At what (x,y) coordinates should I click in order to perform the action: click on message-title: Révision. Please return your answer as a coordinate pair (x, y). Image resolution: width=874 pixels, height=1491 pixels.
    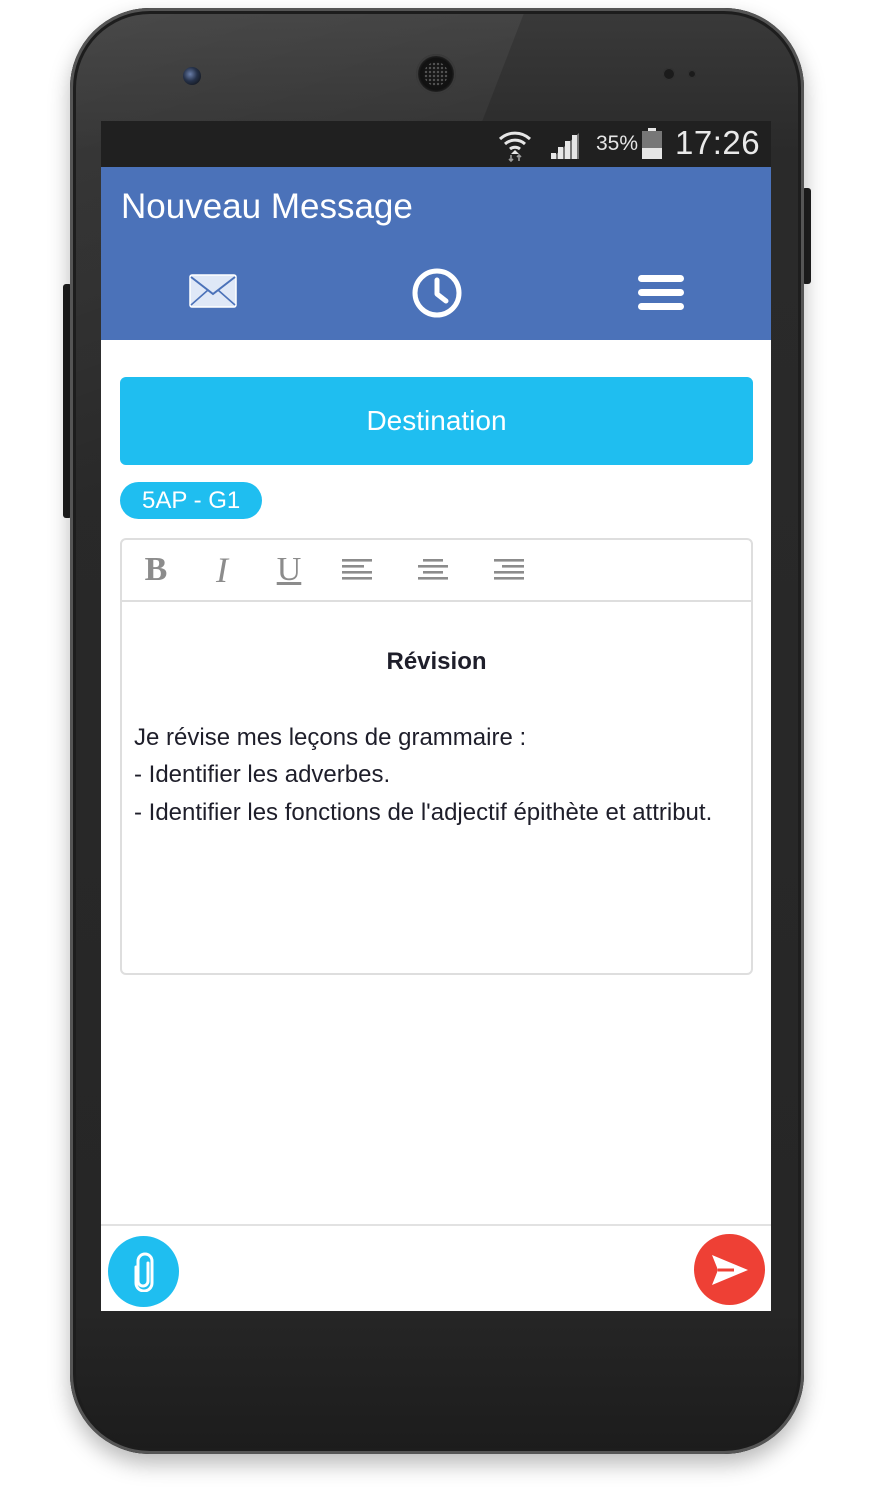
    Looking at the image, I should click on (436, 661).